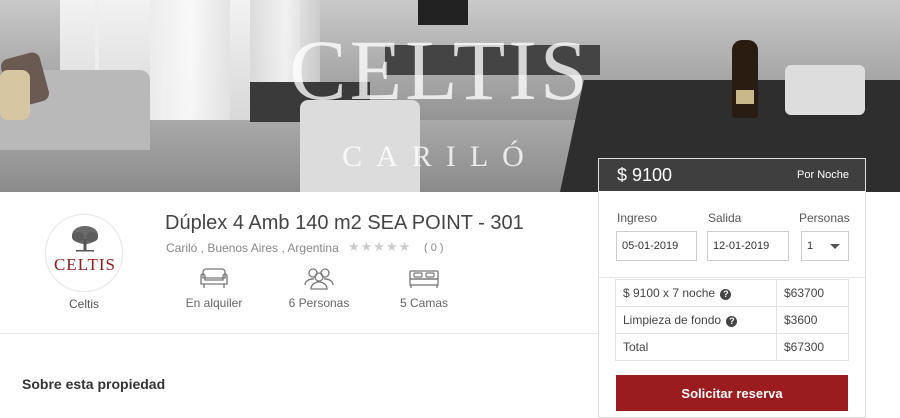 This screenshot has height=418, width=900. I want to click on table-row: Total $67300, so click(732, 347).